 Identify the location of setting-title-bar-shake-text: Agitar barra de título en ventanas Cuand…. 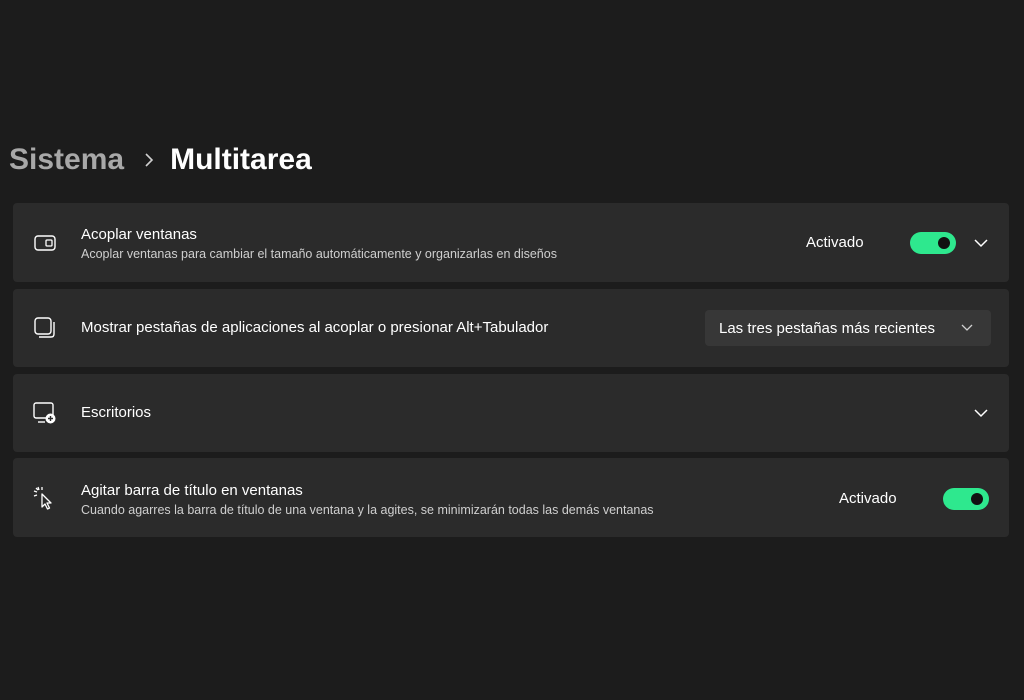
(367, 500).